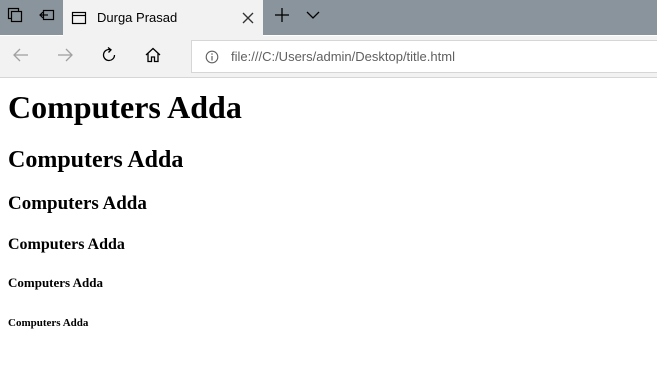  I want to click on set-tabs-aside-icon, so click(47, 17).